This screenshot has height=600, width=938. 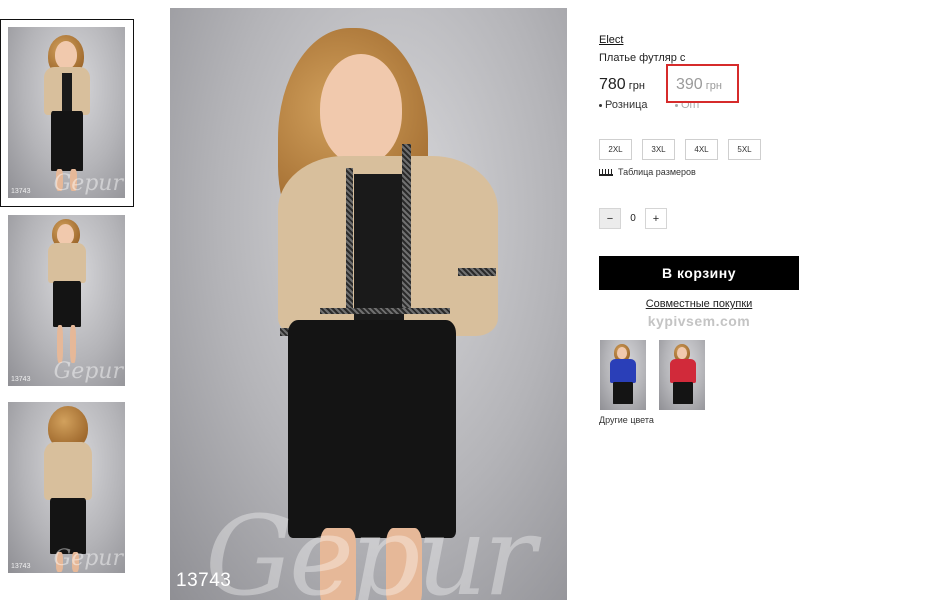 I want to click on size-2xl: 2XL, so click(x=615, y=149).